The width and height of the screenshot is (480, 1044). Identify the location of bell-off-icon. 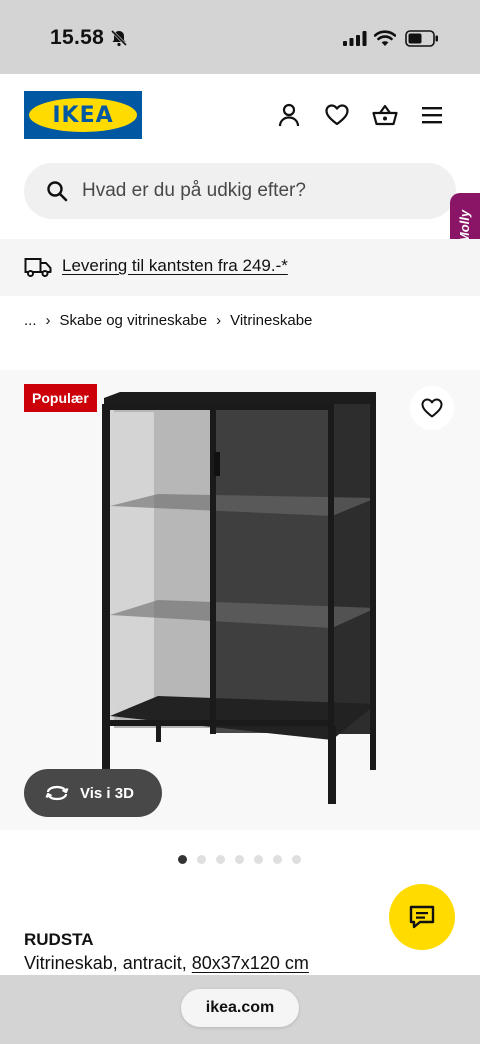
(119, 38).